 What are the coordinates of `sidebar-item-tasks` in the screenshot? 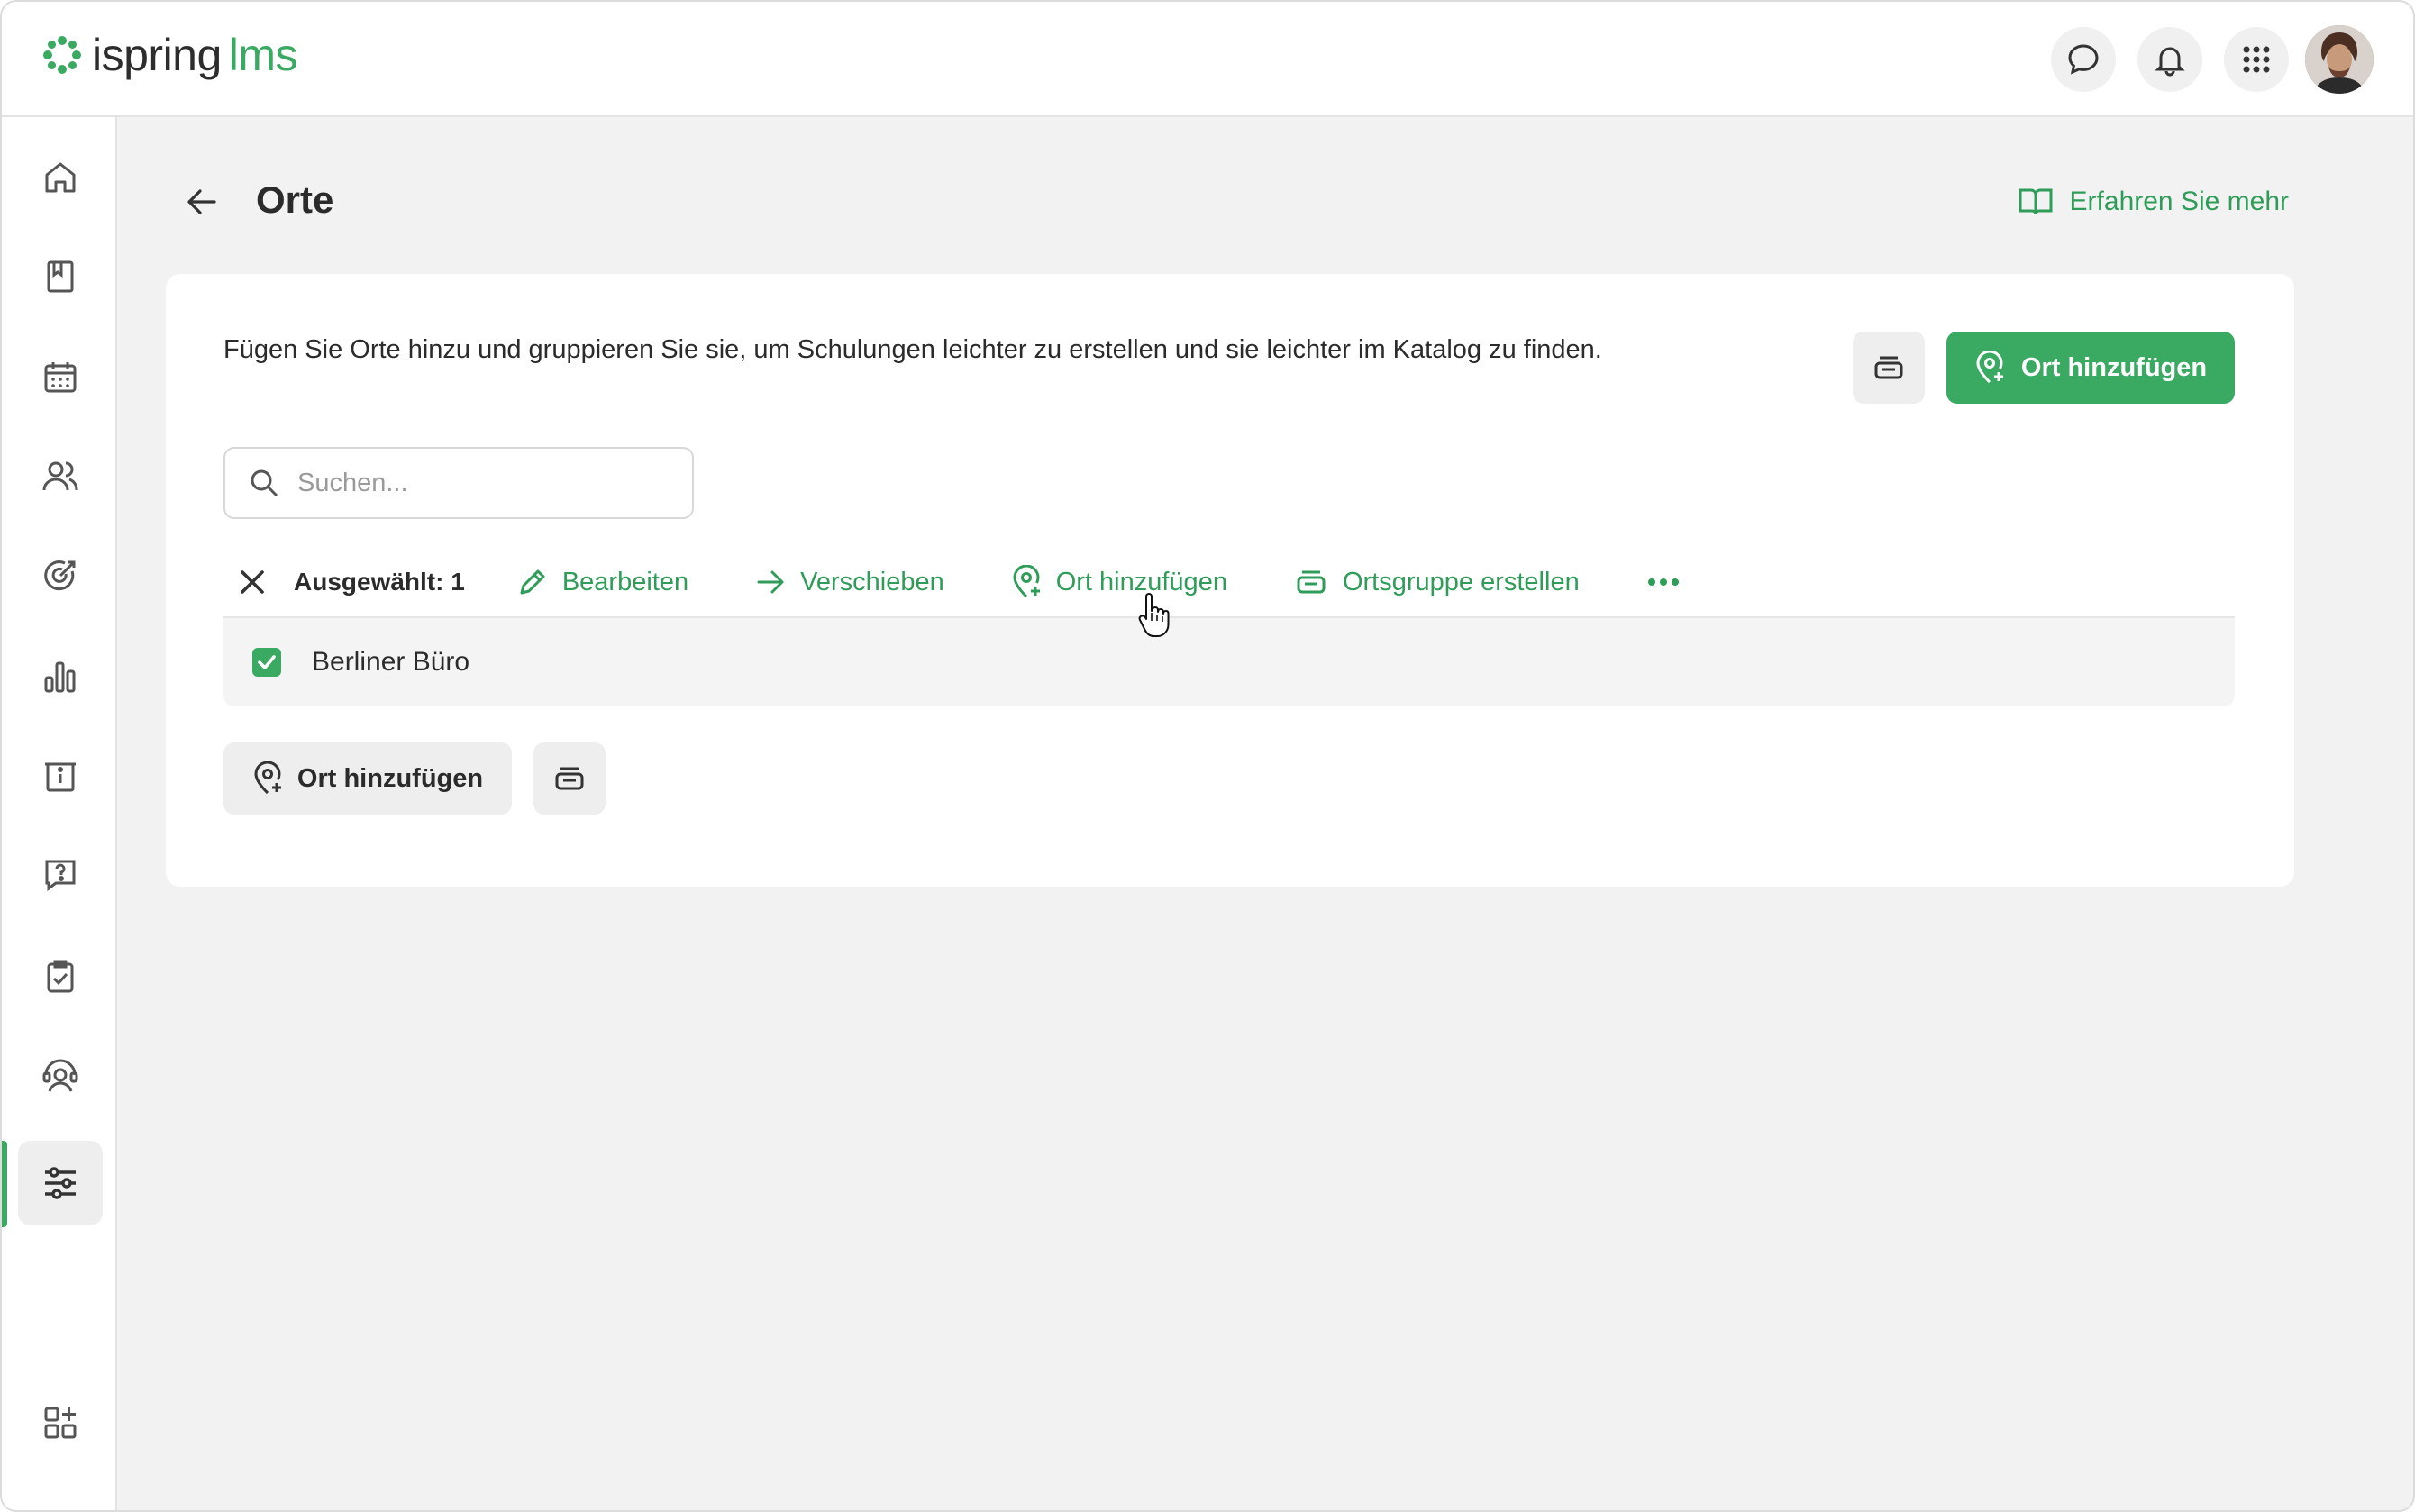 It's located at (60, 976).